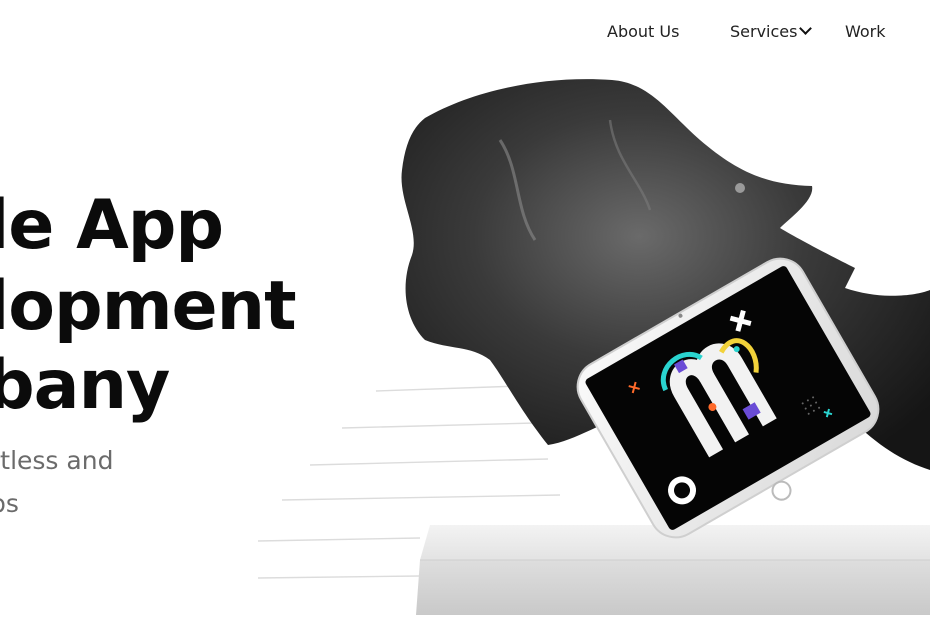 The height and width of the screenshot is (620, 930). Describe the element at coordinates (865, 31) in the screenshot. I see `nav-work: Work` at that location.